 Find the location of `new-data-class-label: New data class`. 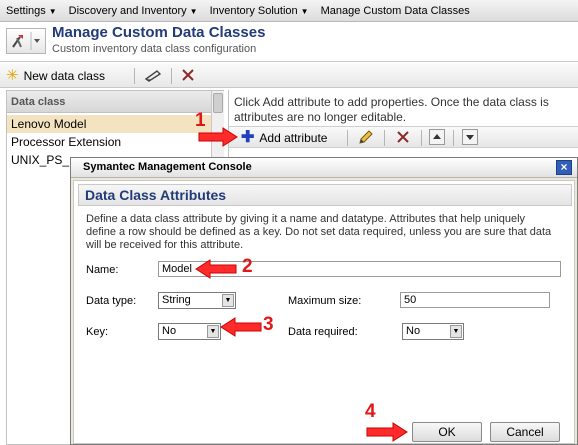

new-data-class-label: New data class is located at coordinates (64, 75).